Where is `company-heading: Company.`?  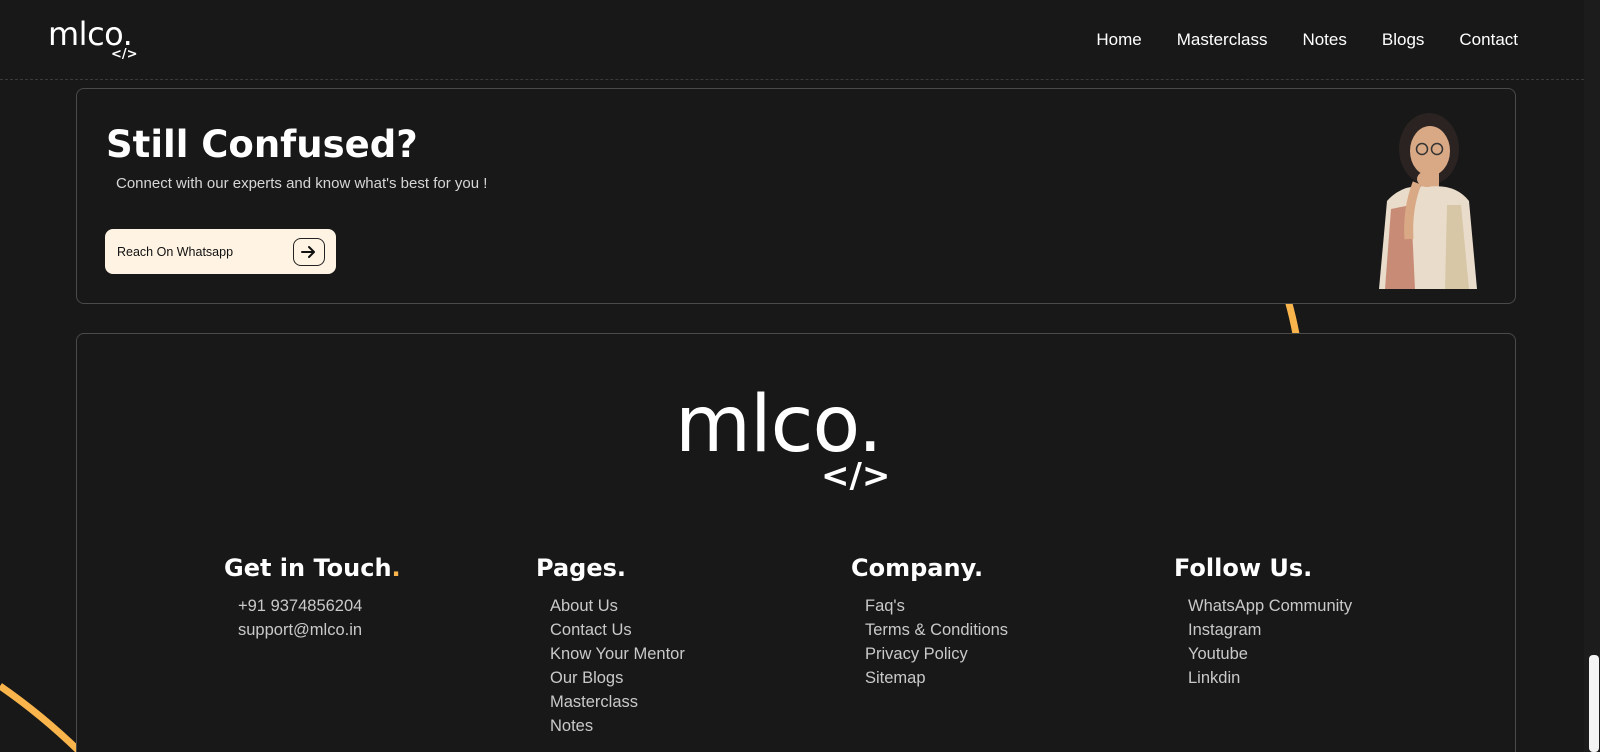
company-heading: Company. is located at coordinates (917, 568).